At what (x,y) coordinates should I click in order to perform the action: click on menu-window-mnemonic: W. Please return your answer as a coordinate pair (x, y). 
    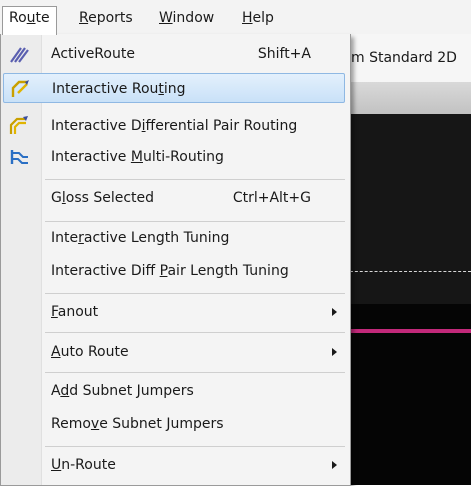
    Looking at the image, I should click on (166, 18).